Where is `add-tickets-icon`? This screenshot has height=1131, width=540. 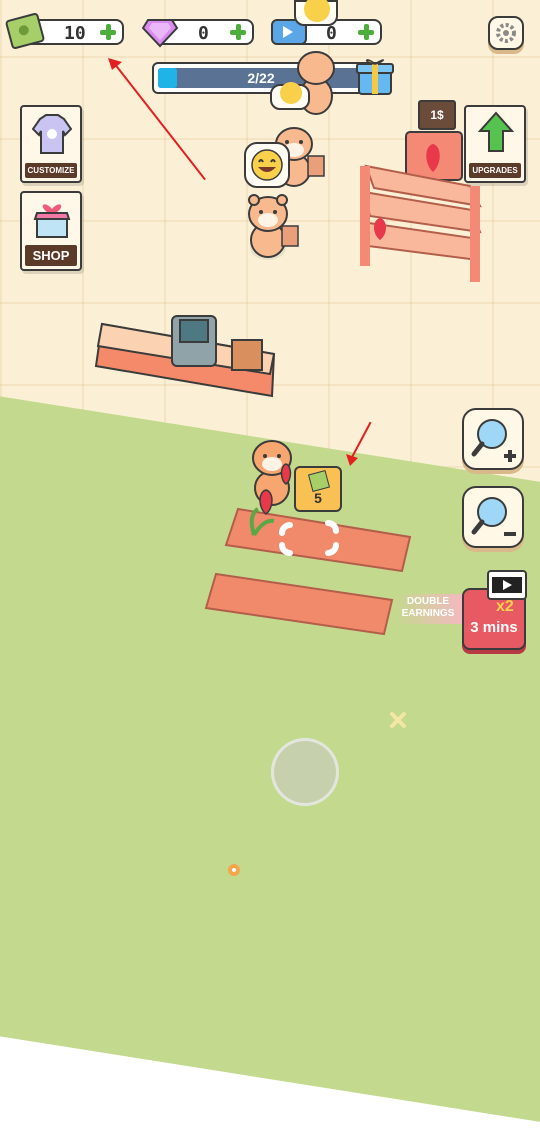
add-tickets-icon is located at coordinates (366, 32).